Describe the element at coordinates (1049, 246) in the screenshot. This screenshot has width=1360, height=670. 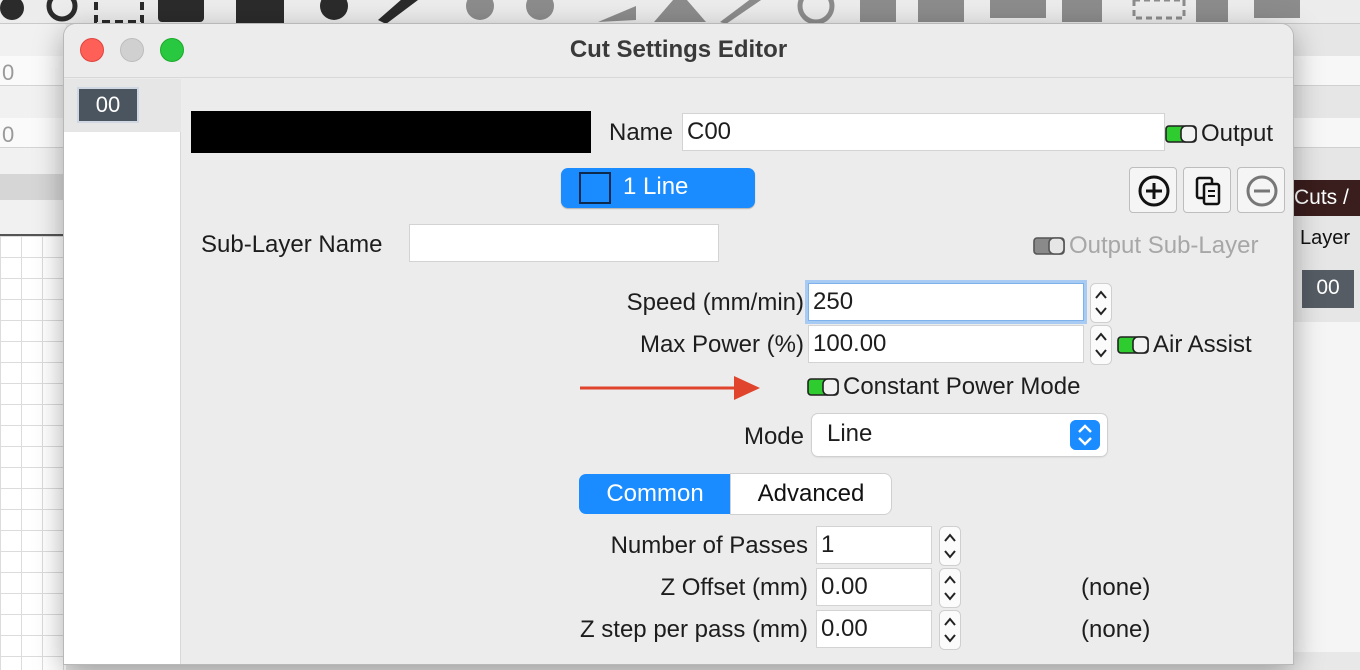
I see `output-sublayer-toggle-icon` at that location.